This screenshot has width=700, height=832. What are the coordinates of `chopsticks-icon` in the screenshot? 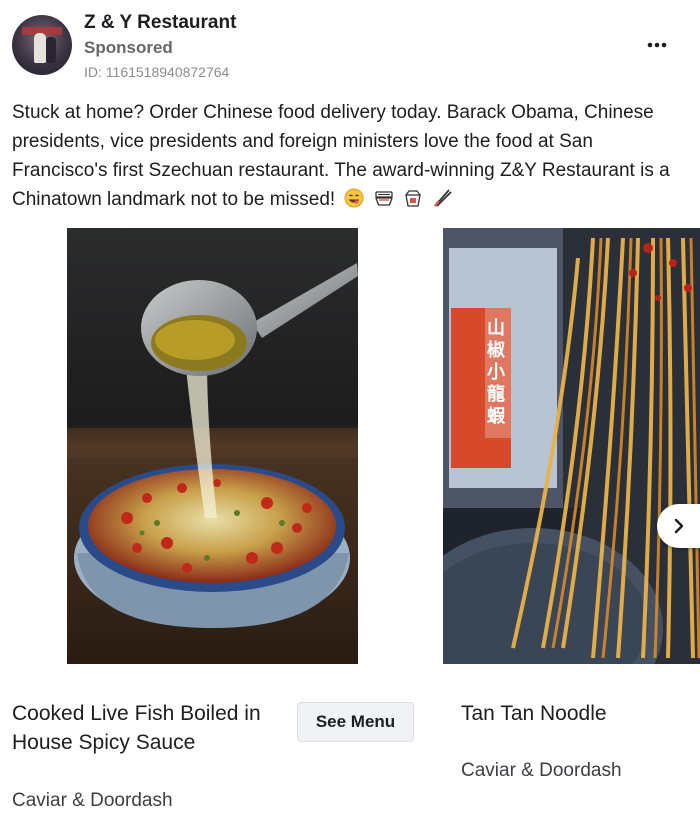 It's located at (443, 198).